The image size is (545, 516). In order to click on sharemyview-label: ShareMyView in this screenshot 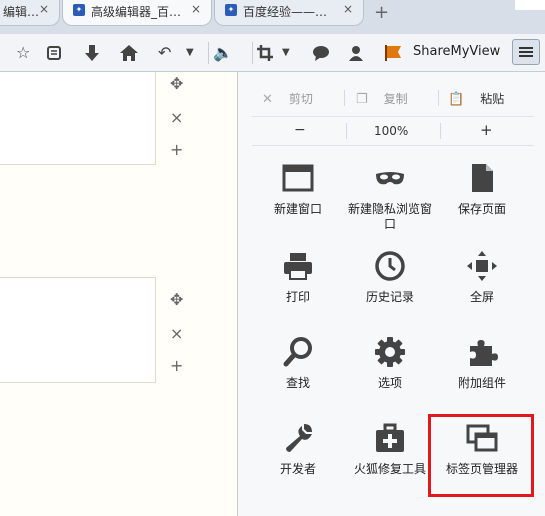, I will do `click(456, 51)`.